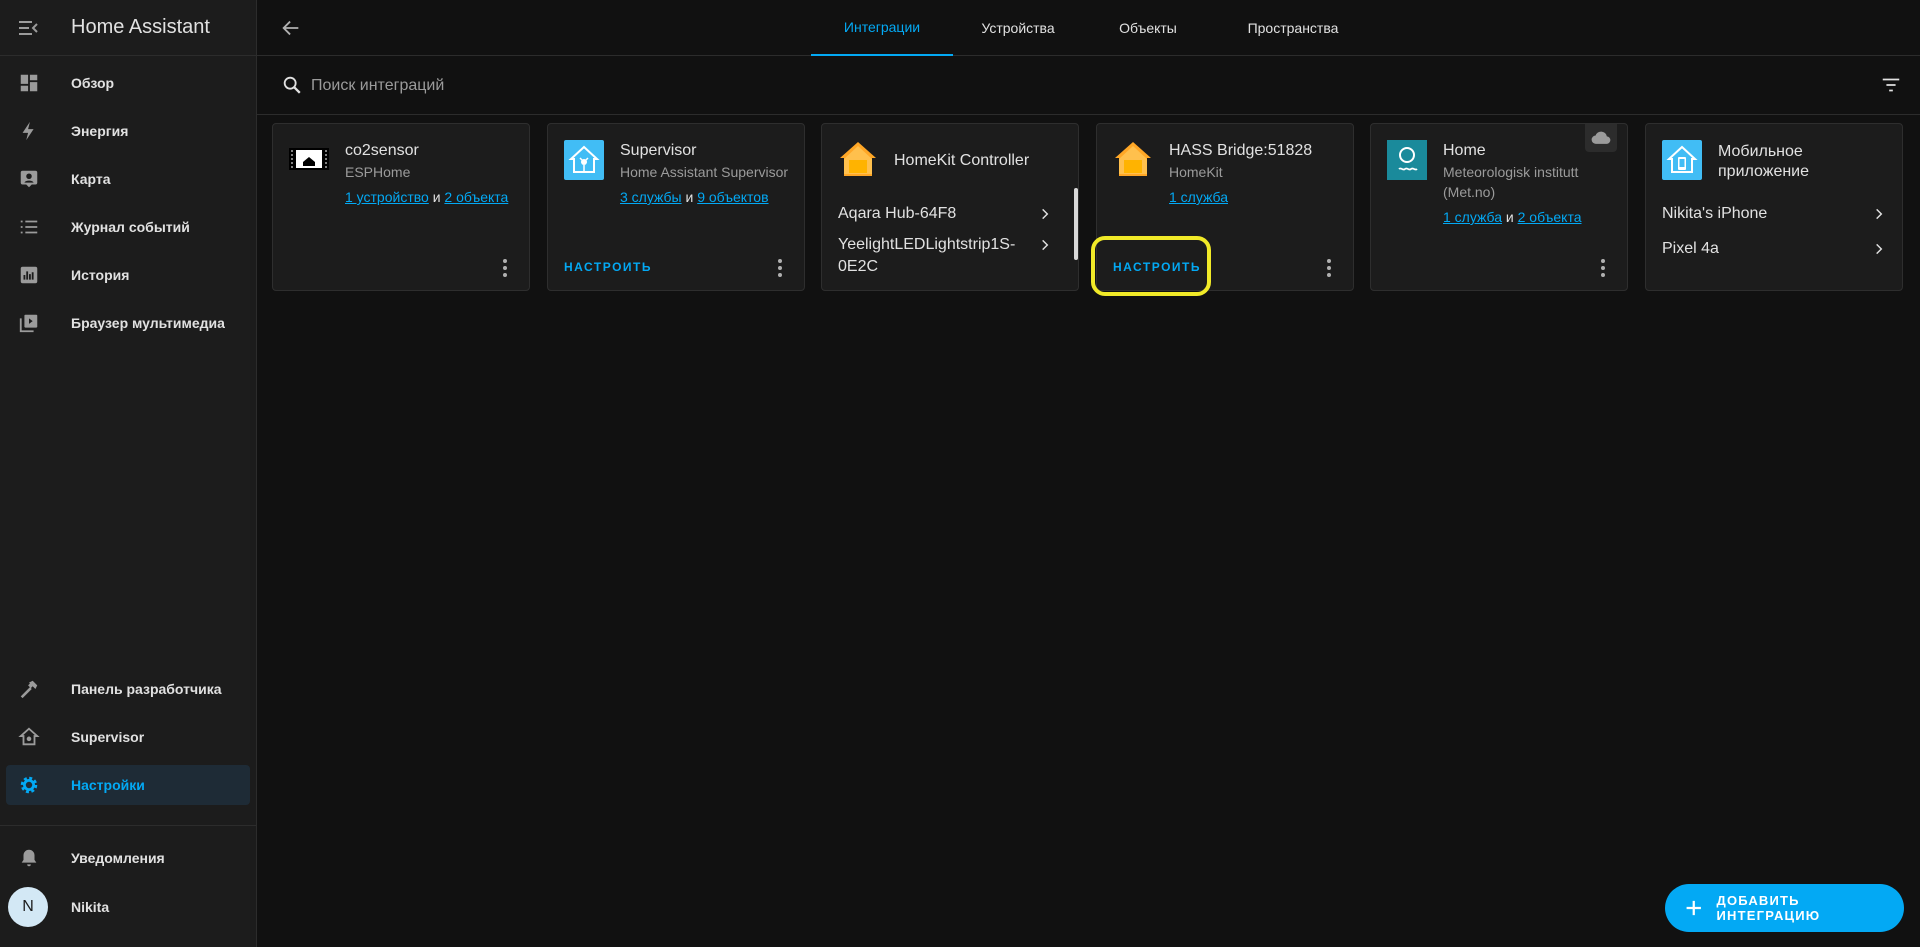  What do you see at coordinates (882, 28) in the screenshot?
I see `tab-integrations: Интеграции` at bounding box center [882, 28].